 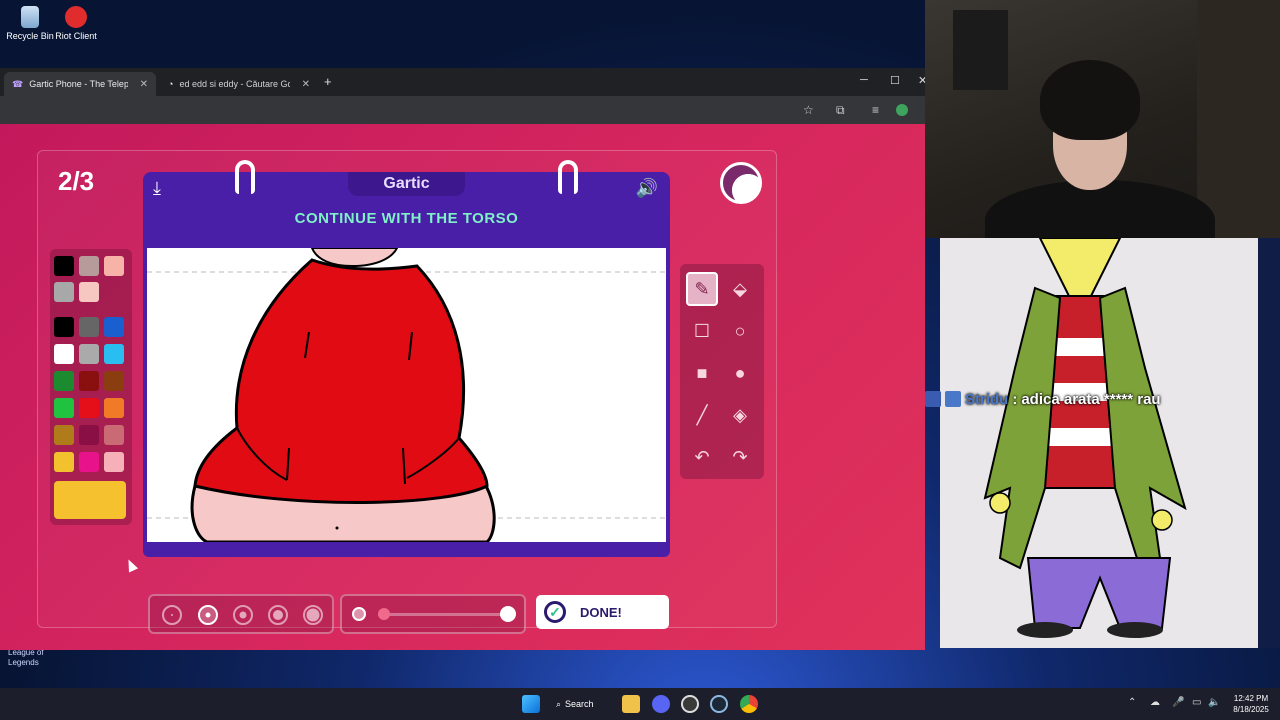 What do you see at coordinates (1155, 702) in the screenshot?
I see `network-icon: ☁` at bounding box center [1155, 702].